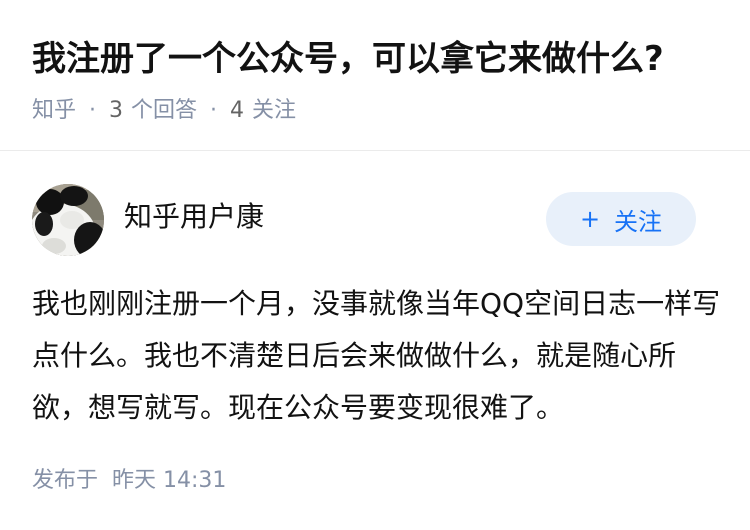 This screenshot has width=750, height=530. Describe the element at coordinates (375, 150) in the screenshot. I see `divider` at that location.